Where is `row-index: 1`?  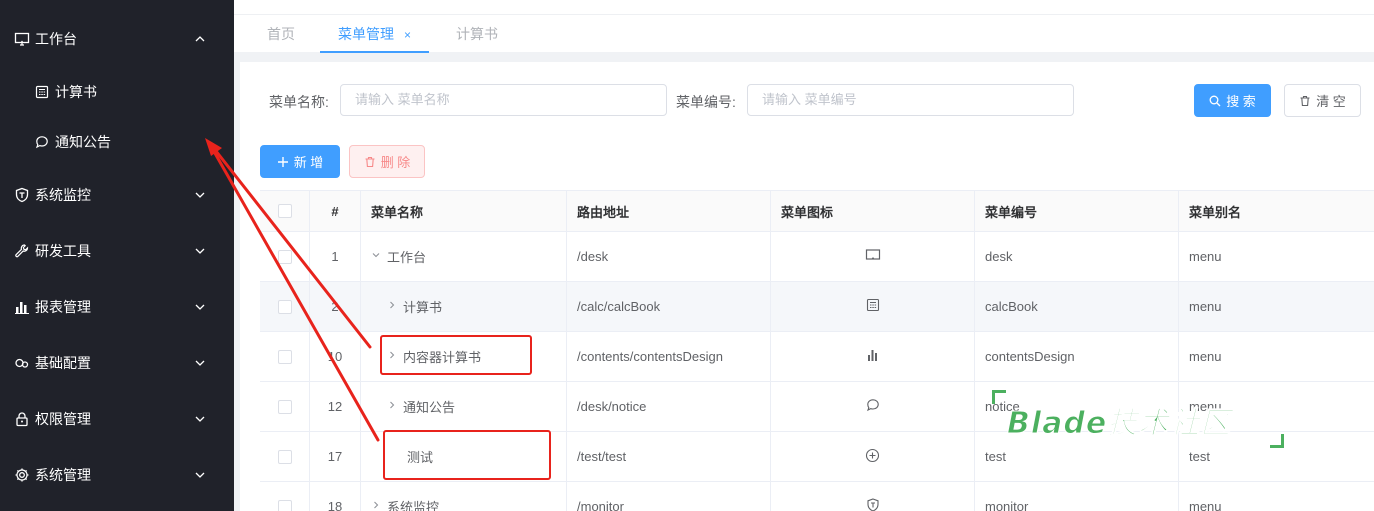
row-index: 1 is located at coordinates (335, 256).